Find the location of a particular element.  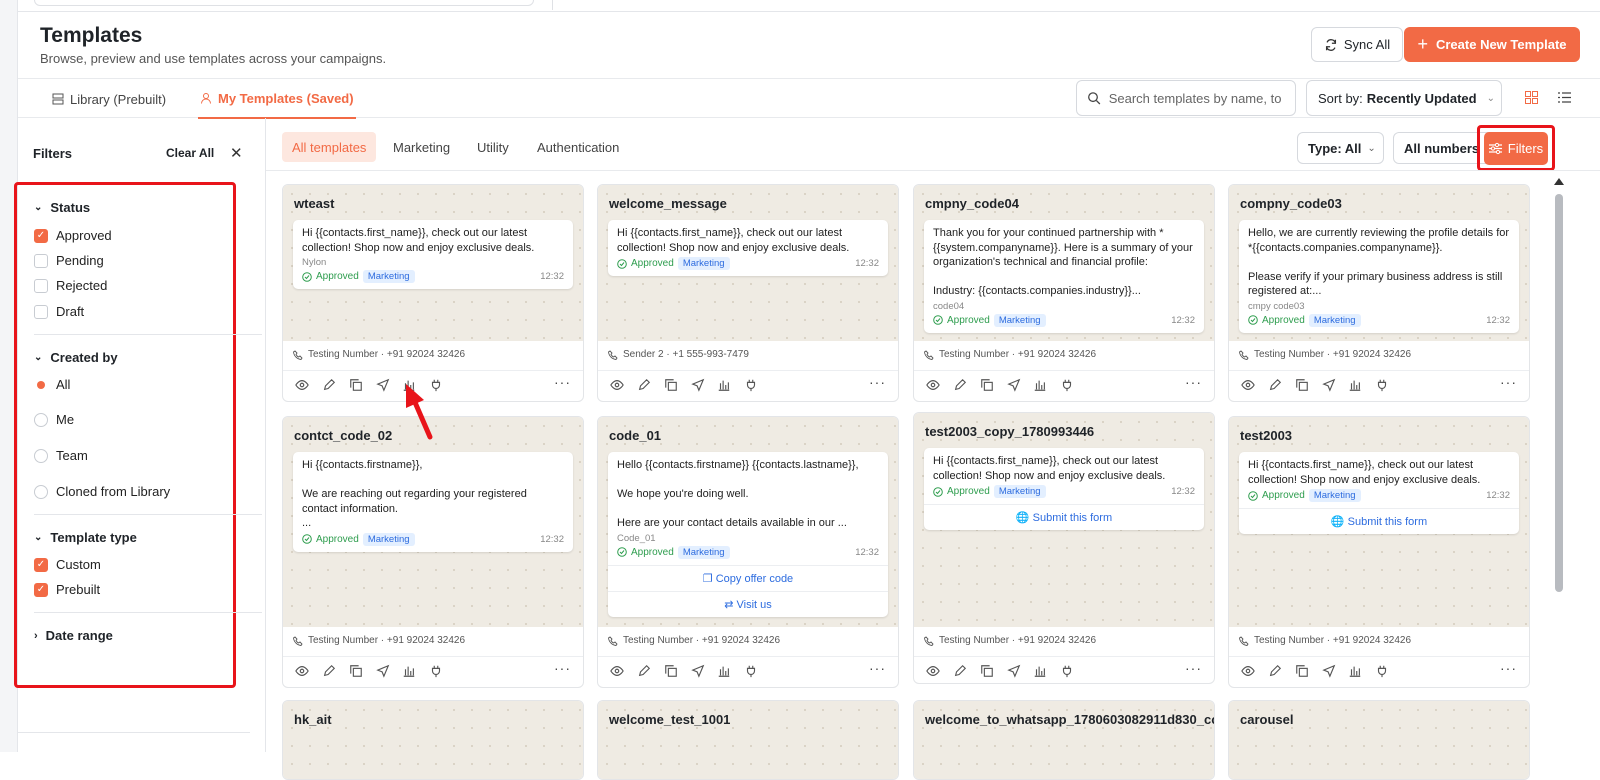

template-type-section-toggle: ⌄ Template type is located at coordinates (85, 537).